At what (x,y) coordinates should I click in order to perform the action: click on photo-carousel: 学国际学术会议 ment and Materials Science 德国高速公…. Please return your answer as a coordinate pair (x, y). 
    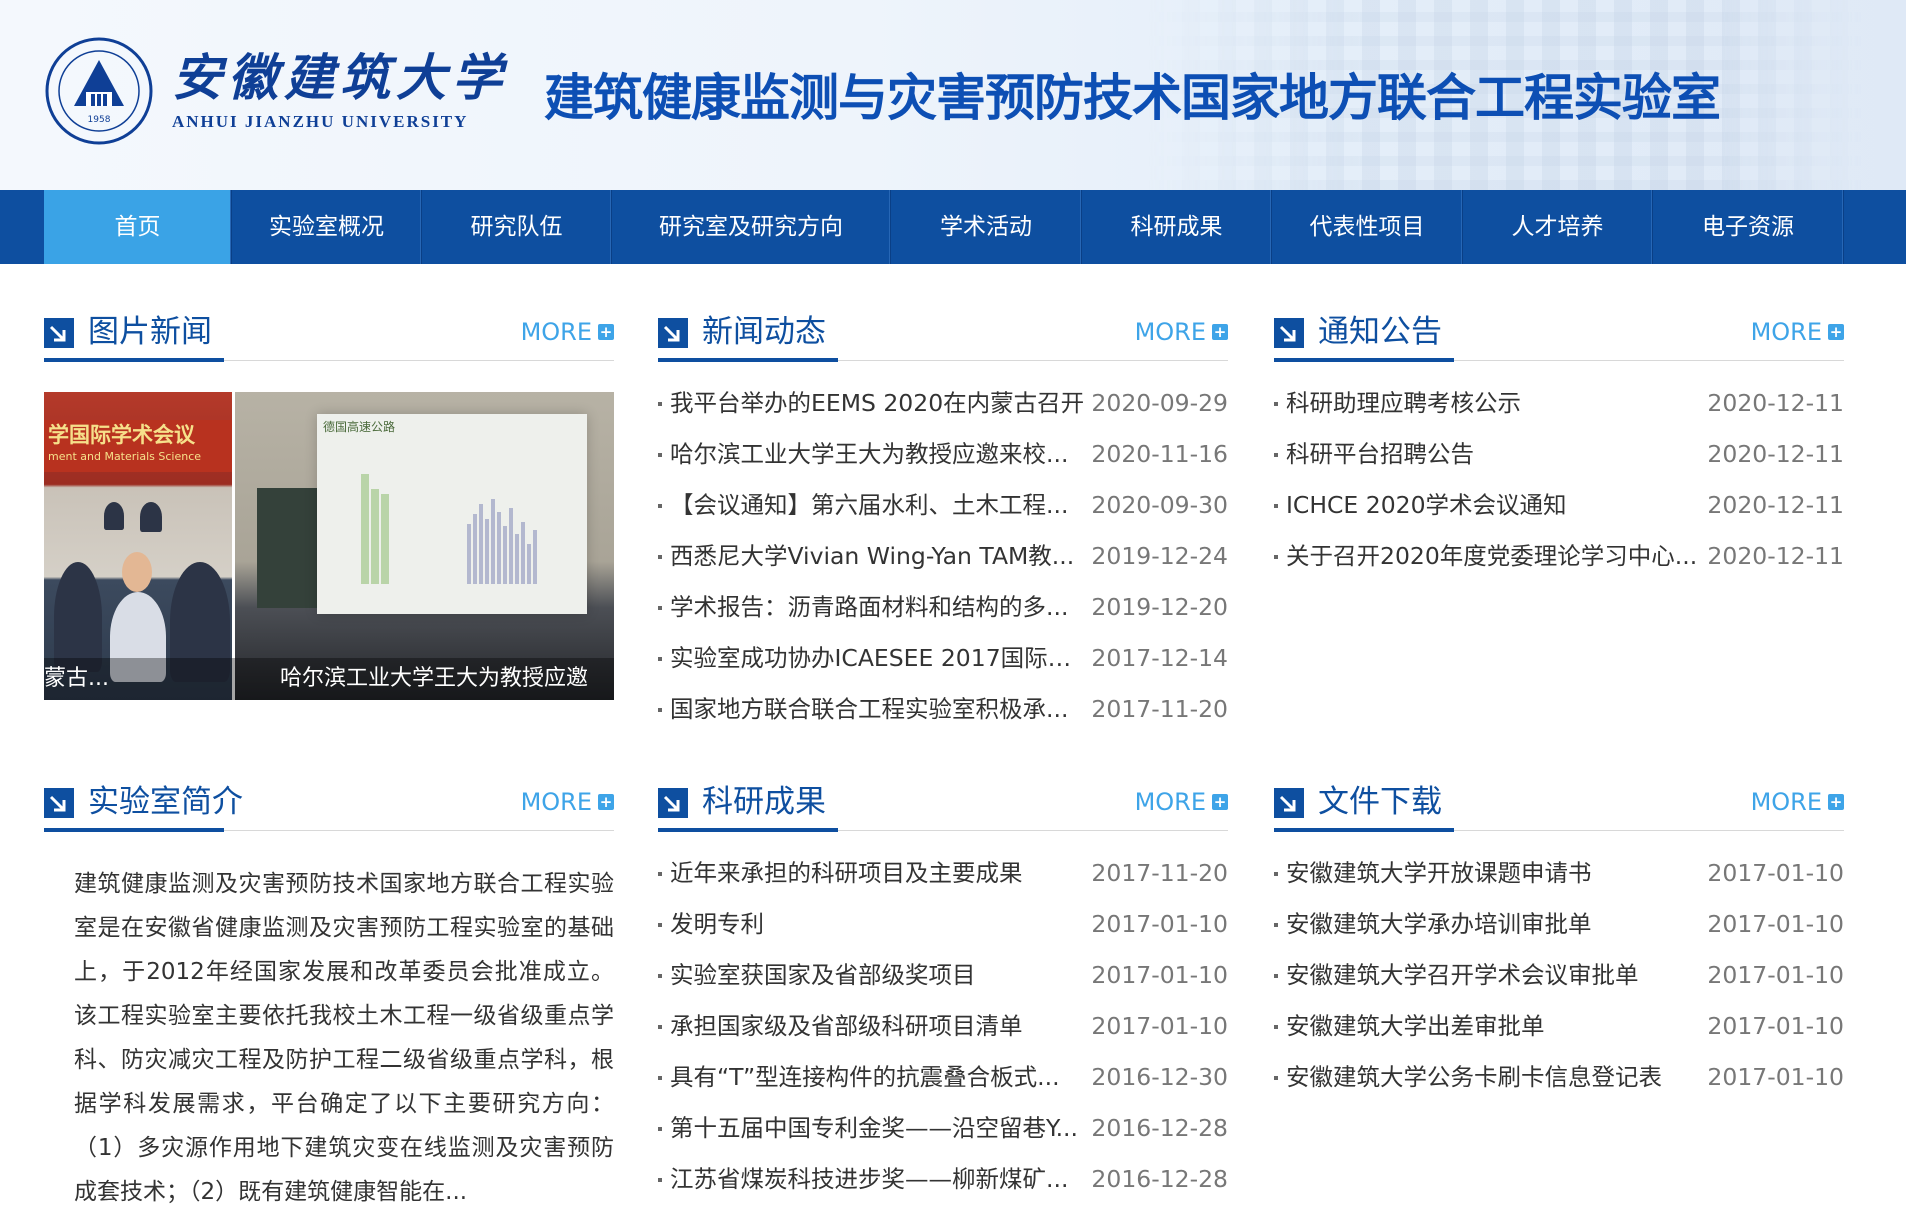
    Looking at the image, I should click on (329, 546).